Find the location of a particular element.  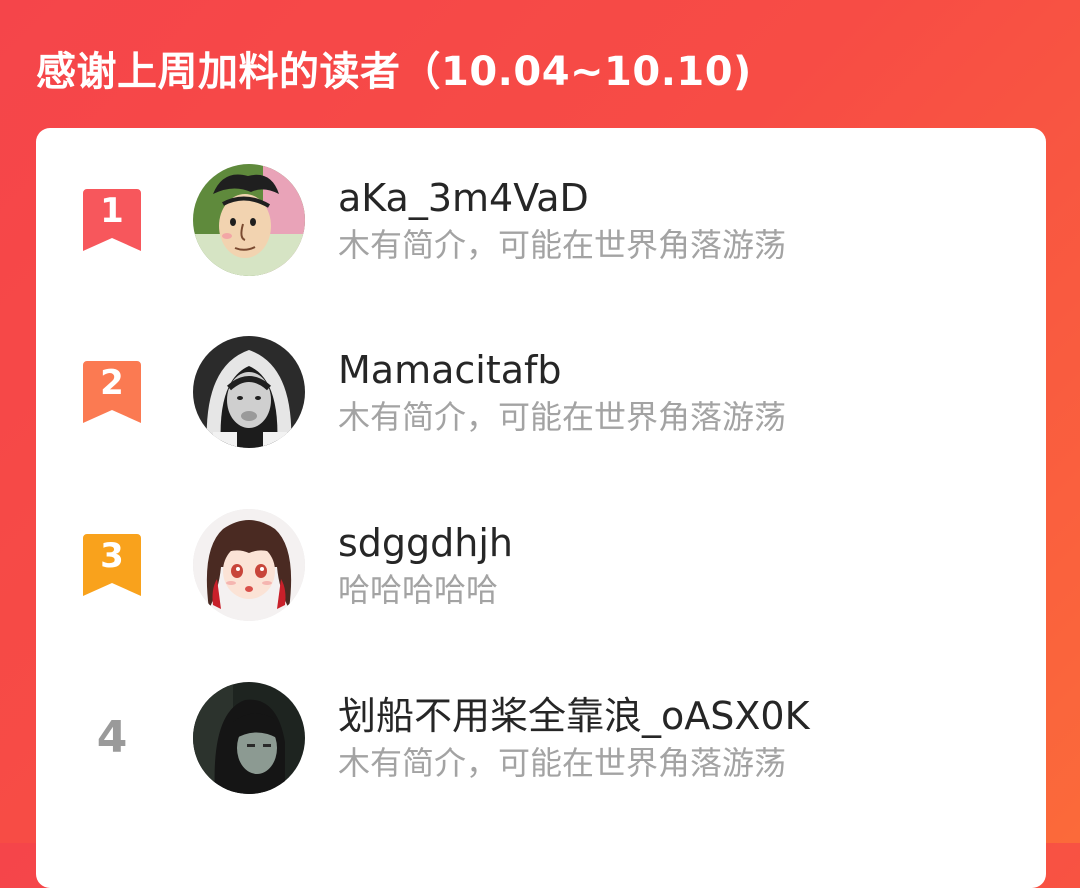

reader-name: sdggdhjh is located at coordinates (425, 543).